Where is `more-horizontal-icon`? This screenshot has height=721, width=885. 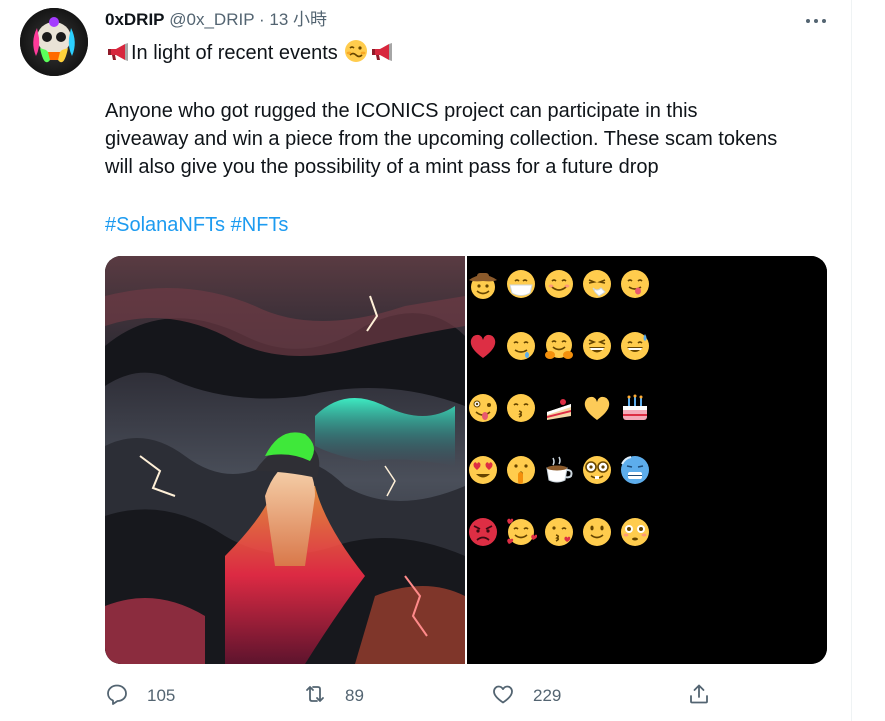
more-horizontal-icon is located at coordinates (816, 21).